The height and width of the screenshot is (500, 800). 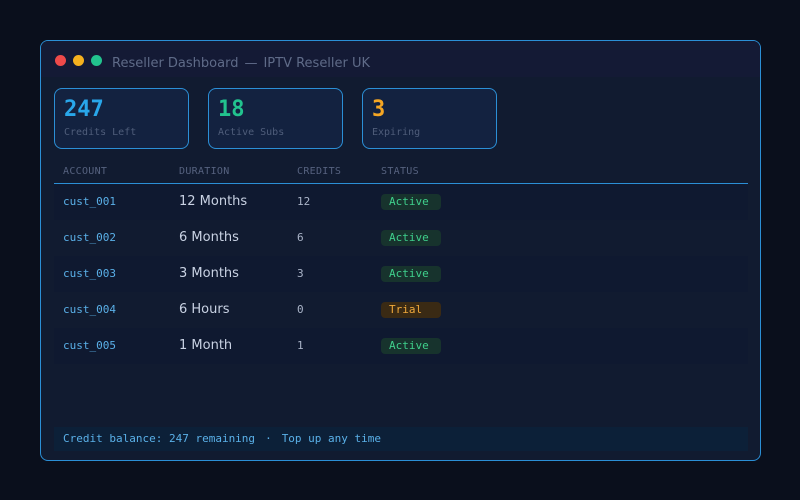 I want to click on column-header-status: STATUS, so click(x=400, y=171).